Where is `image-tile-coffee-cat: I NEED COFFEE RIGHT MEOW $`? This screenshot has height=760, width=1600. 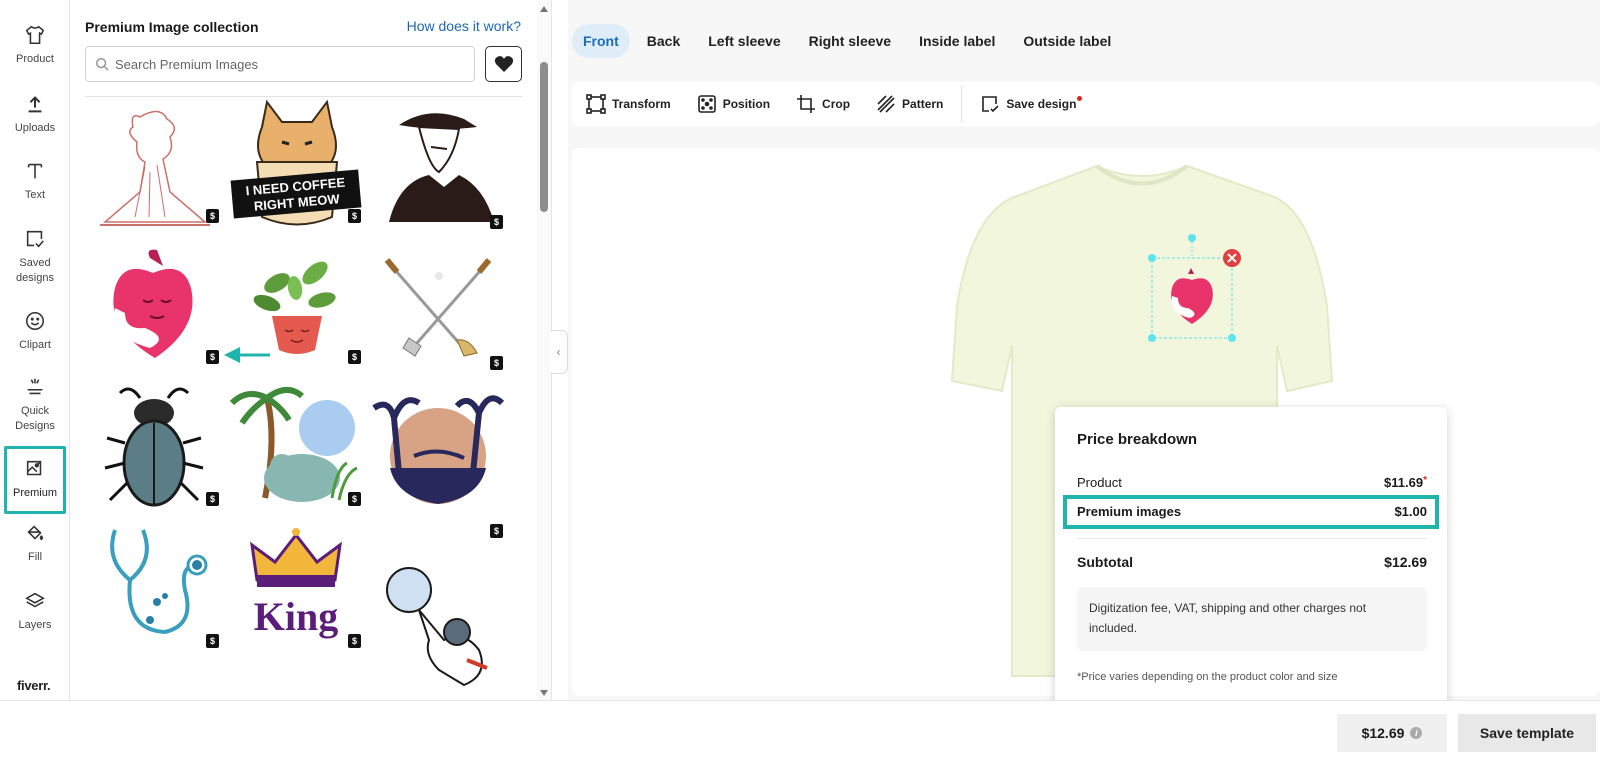 image-tile-coffee-cat: I NEED COFFEE RIGHT MEOW $ is located at coordinates (296, 166).